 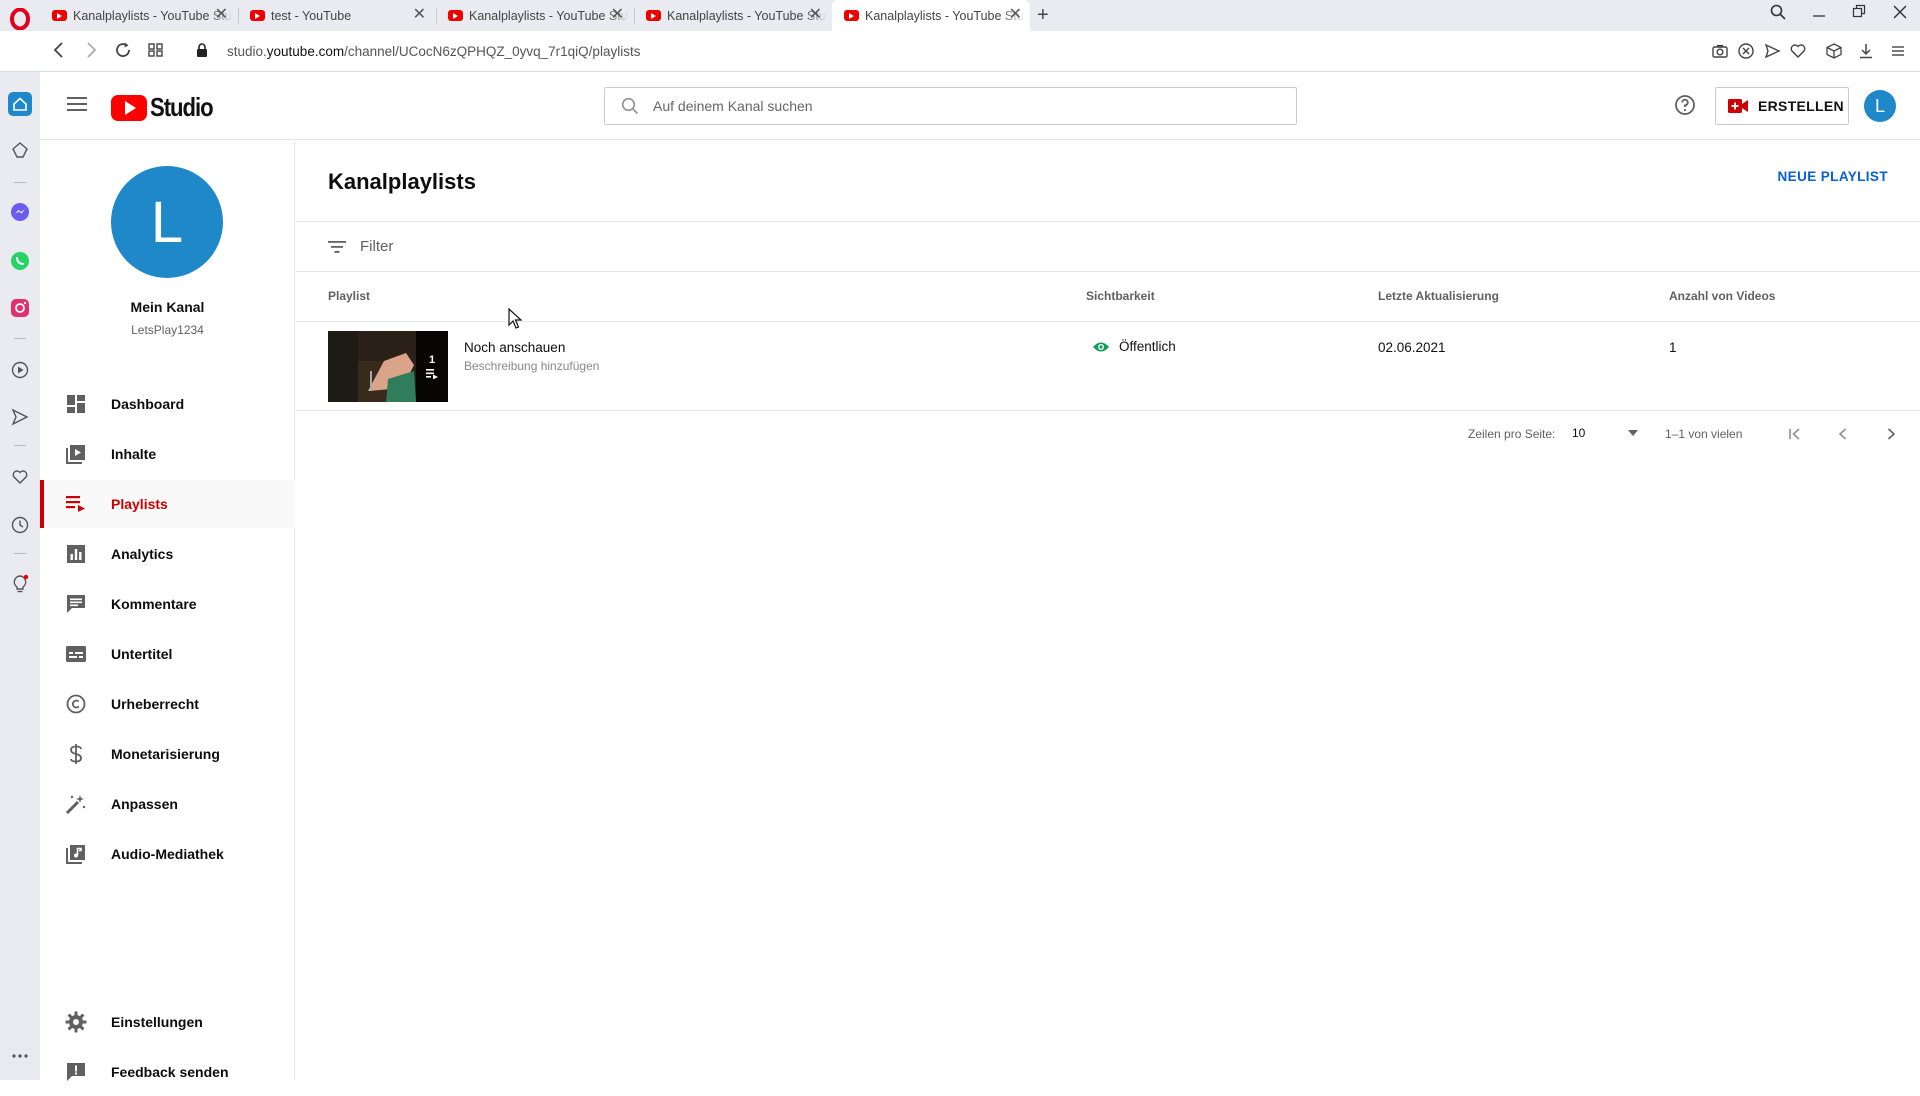 What do you see at coordinates (76, 454) in the screenshot?
I see `content-icon` at bounding box center [76, 454].